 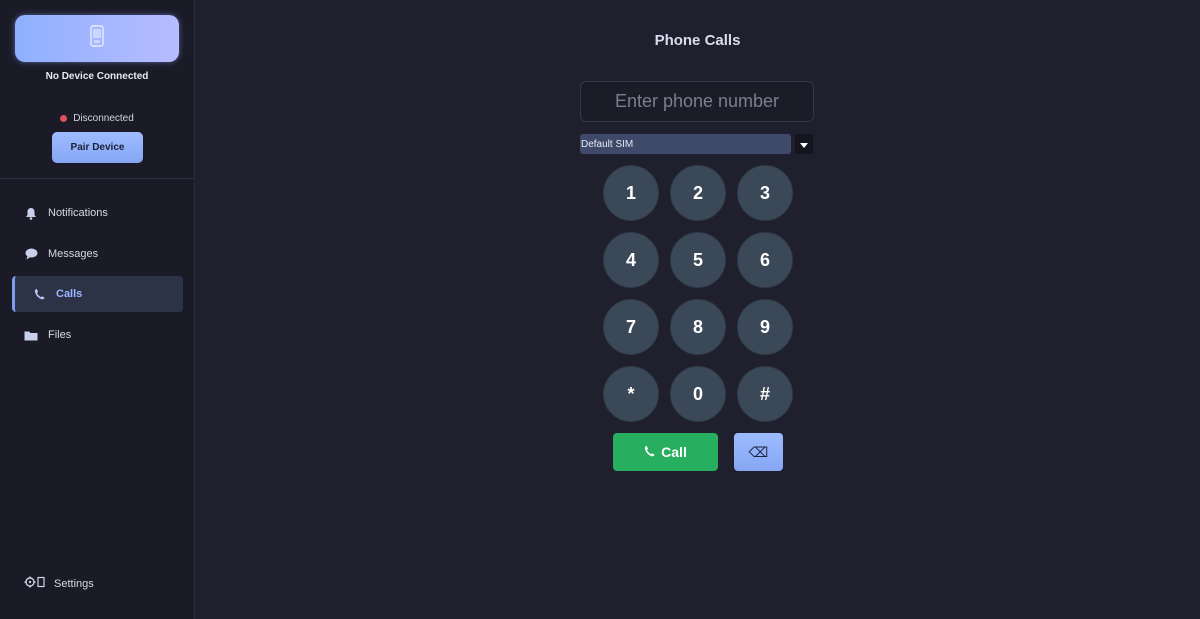 What do you see at coordinates (631, 193) in the screenshot?
I see `keypad-key-1: 1` at bounding box center [631, 193].